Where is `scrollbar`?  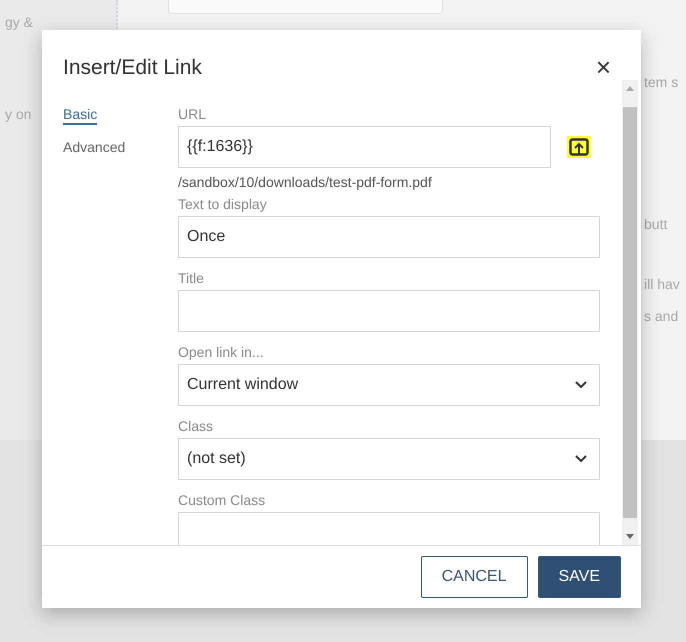 scrollbar is located at coordinates (630, 312).